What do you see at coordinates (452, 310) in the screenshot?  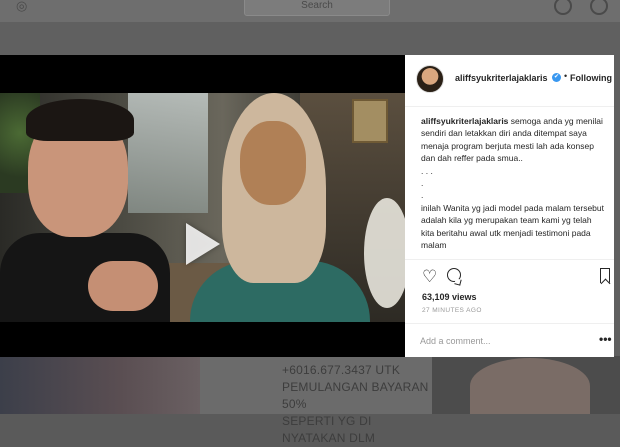 I see `post-timestamp: 27 MINUTES AGO` at bounding box center [452, 310].